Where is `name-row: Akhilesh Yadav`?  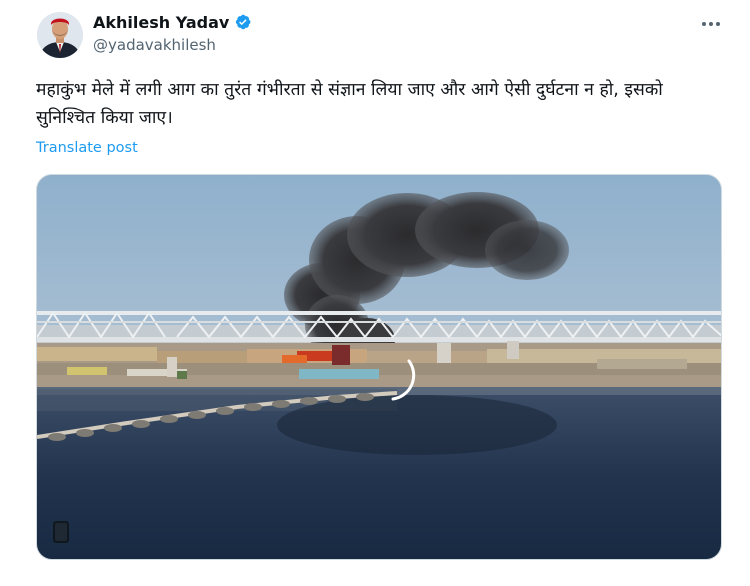 name-row: Akhilesh Yadav is located at coordinates (172, 22).